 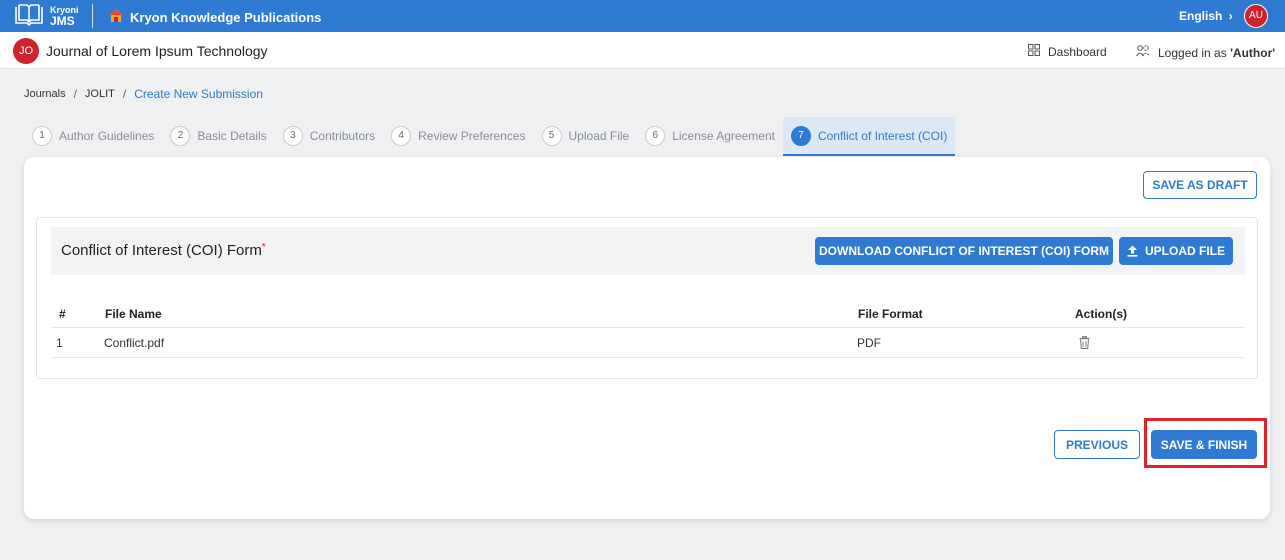 What do you see at coordinates (1204, 444) in the screenshot?
I see `save-and-finish-button: SAVE & FINISH` at bounding box center [1204, 444].